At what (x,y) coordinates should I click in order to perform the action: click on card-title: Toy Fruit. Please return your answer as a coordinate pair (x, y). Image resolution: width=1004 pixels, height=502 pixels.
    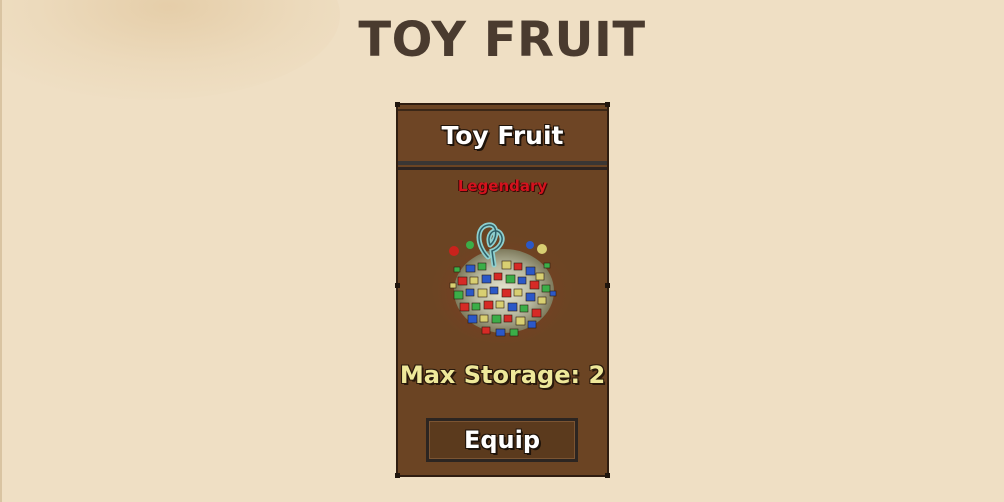
    Looking at the image, I should click on (502, 135).